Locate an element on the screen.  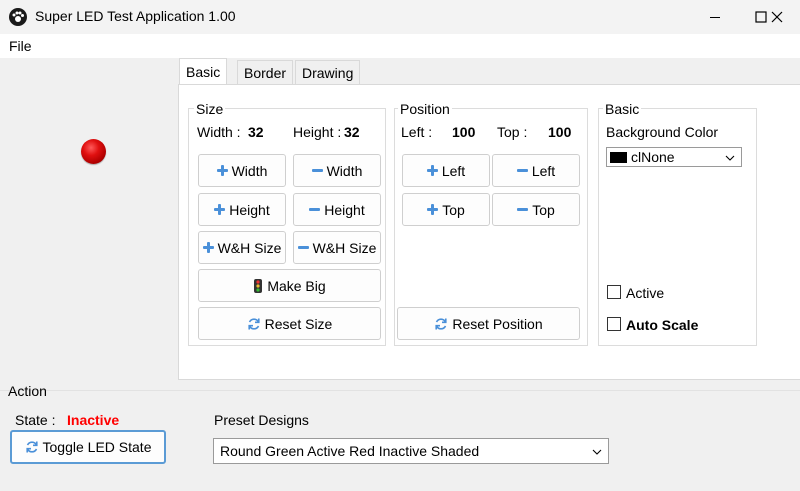
width-label: Width : is located at coordinates (219, 132).